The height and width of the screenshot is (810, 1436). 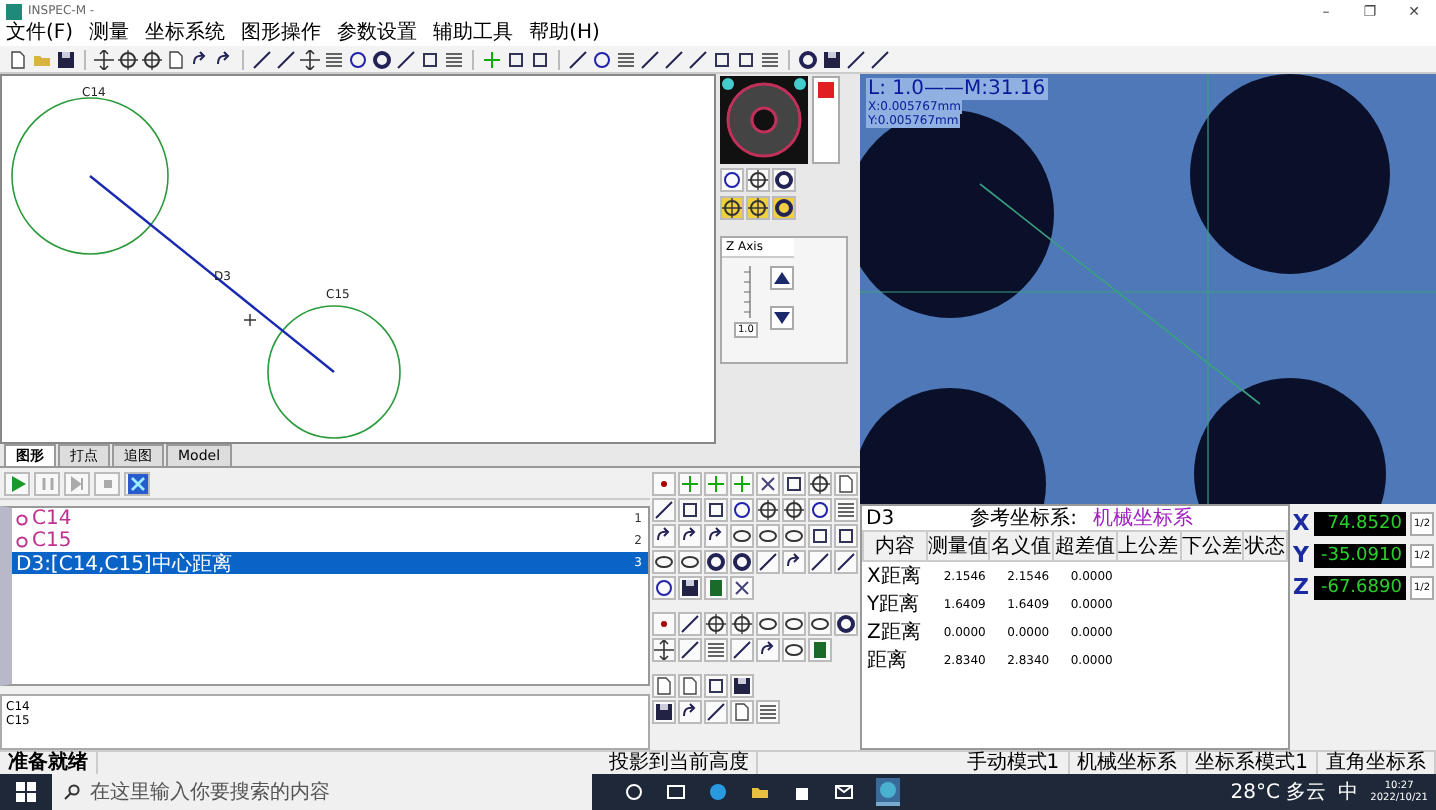 What do you see at coordinates (760, 792) in the screenshot?
I see `folder-icon` at bounding box center [760, 792].